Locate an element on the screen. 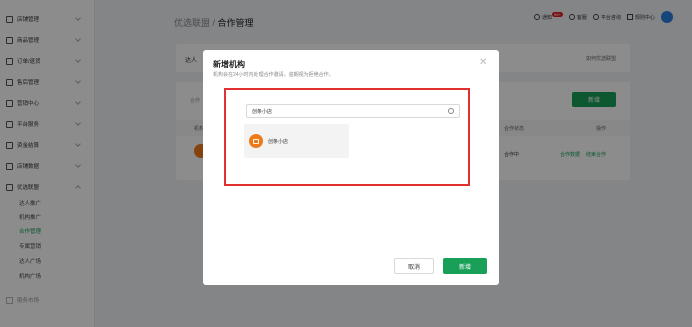 The height and width of the screenshot is (327, 692). highlight-box: 创条小店 创条小店 is located at coordinates (347, 137).